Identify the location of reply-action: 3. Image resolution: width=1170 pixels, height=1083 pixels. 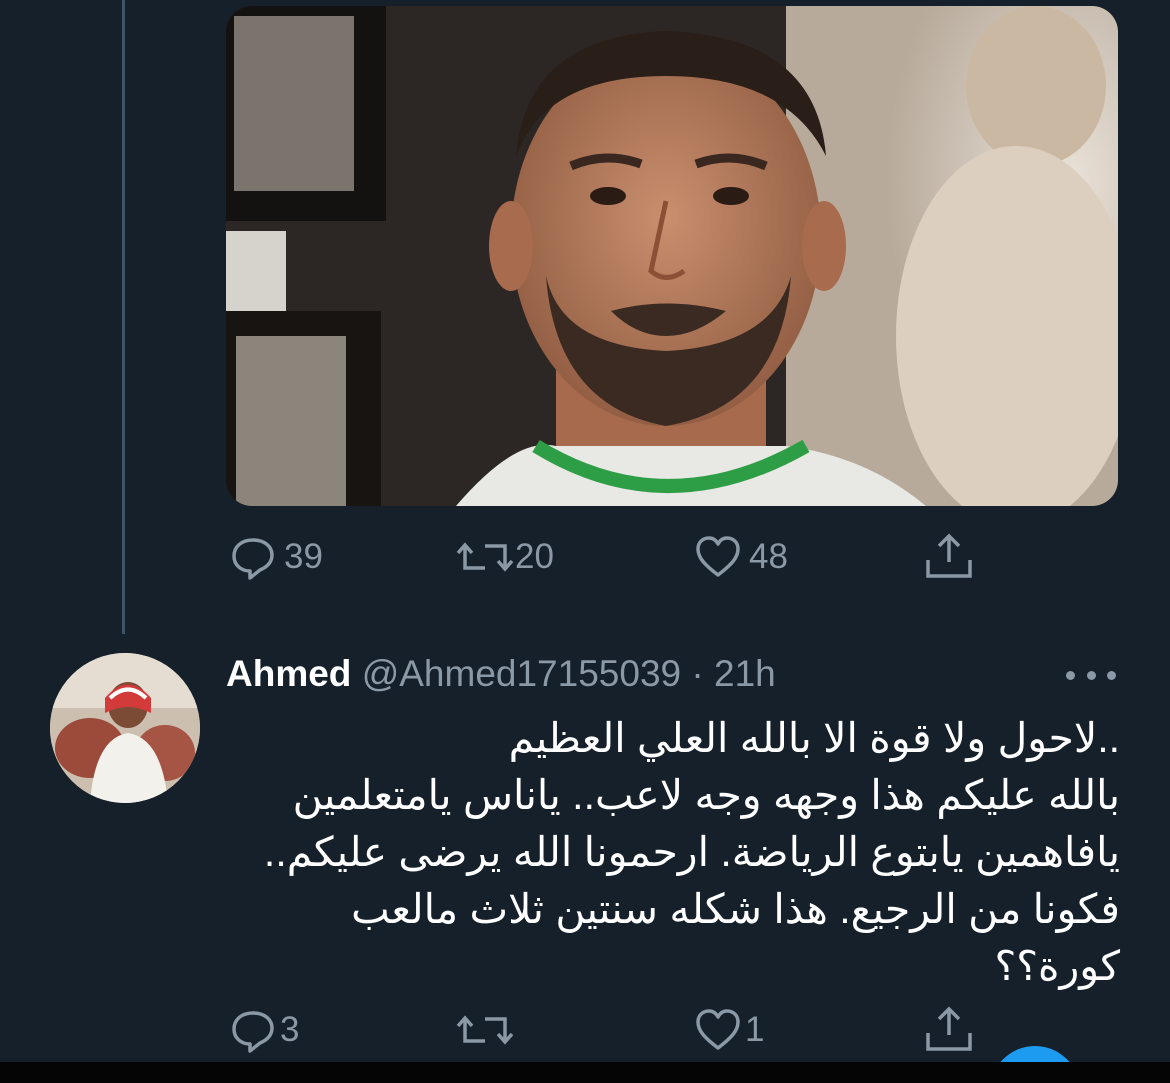
(263, 1030).